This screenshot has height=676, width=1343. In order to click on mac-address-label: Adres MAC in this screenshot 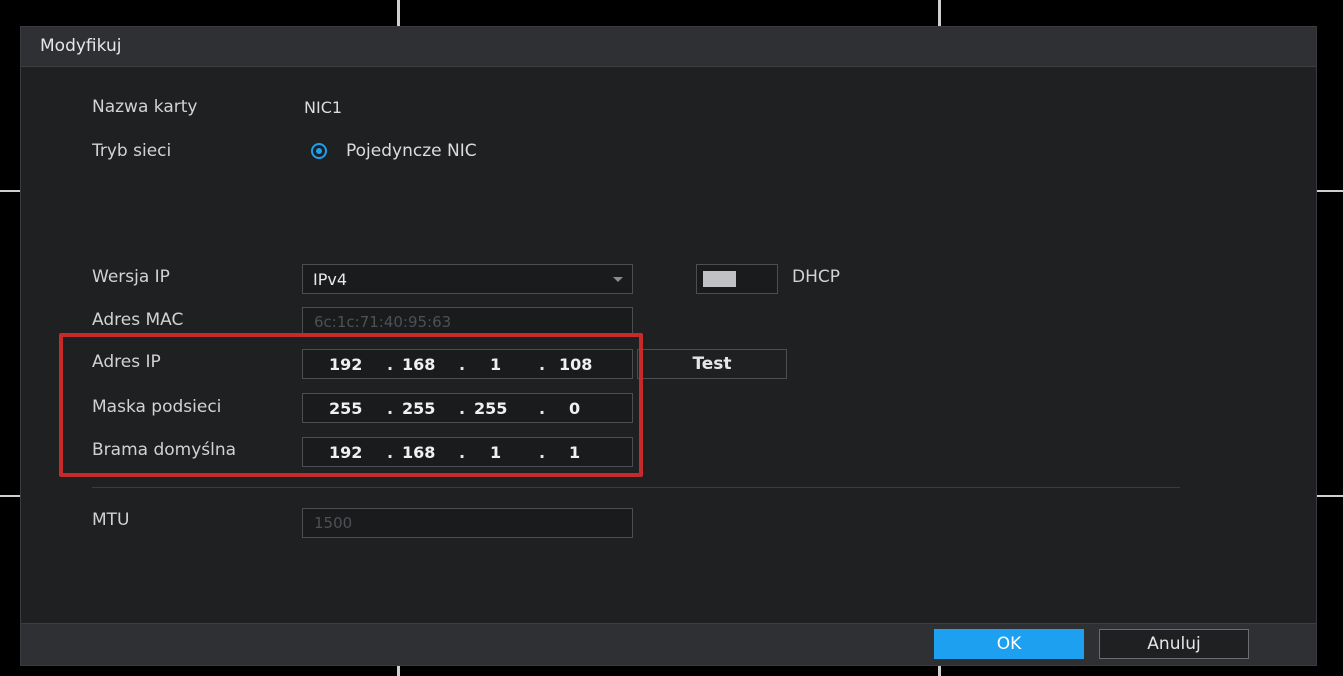, I will do `click(138, 320)`.